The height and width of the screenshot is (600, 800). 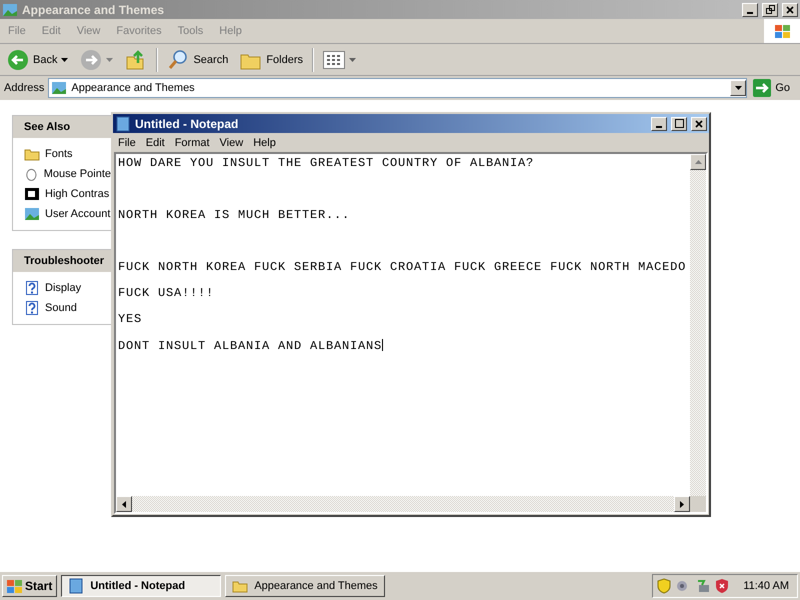 I want to click on go-button: Go, so click(x=773, y=88).